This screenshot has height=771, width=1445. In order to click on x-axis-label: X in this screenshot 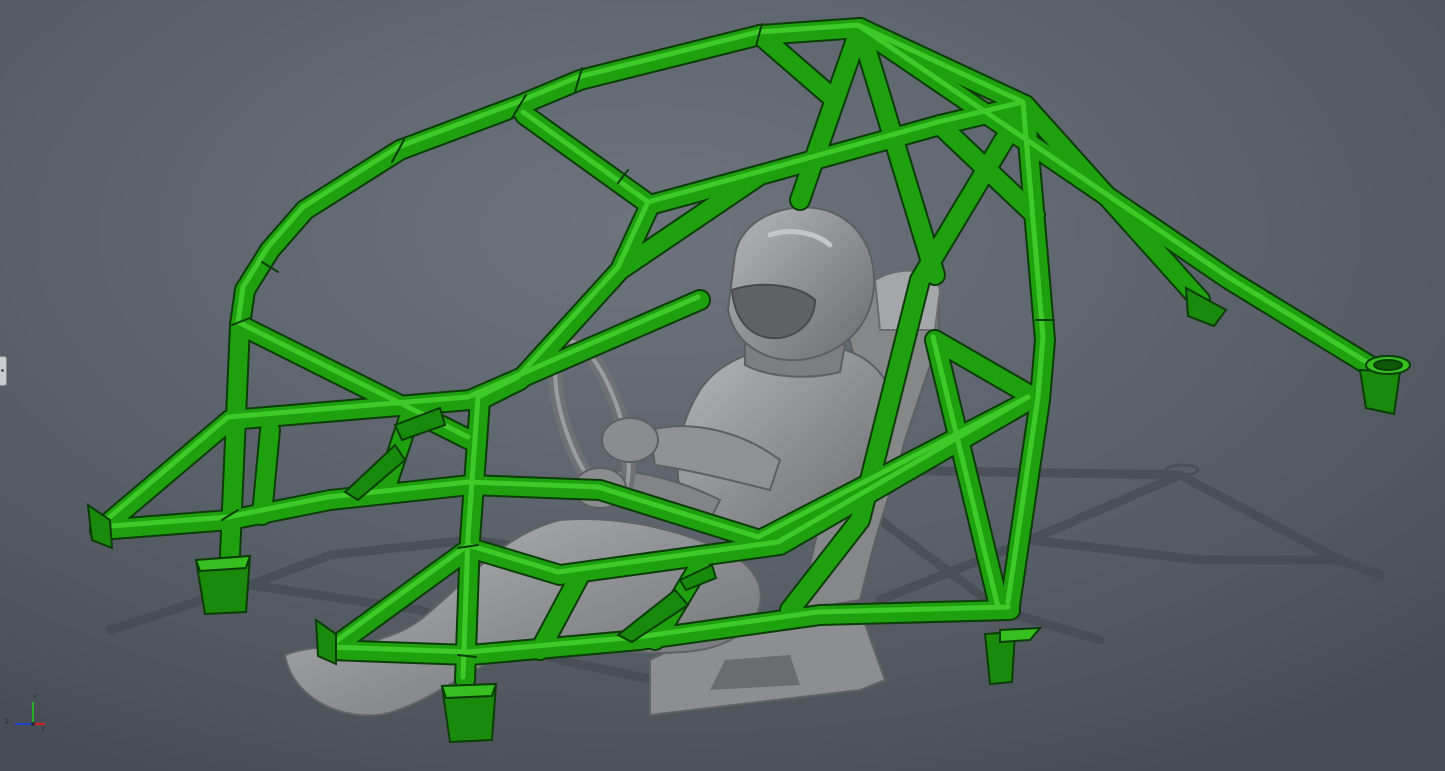, I will do `click(43, 729)`.